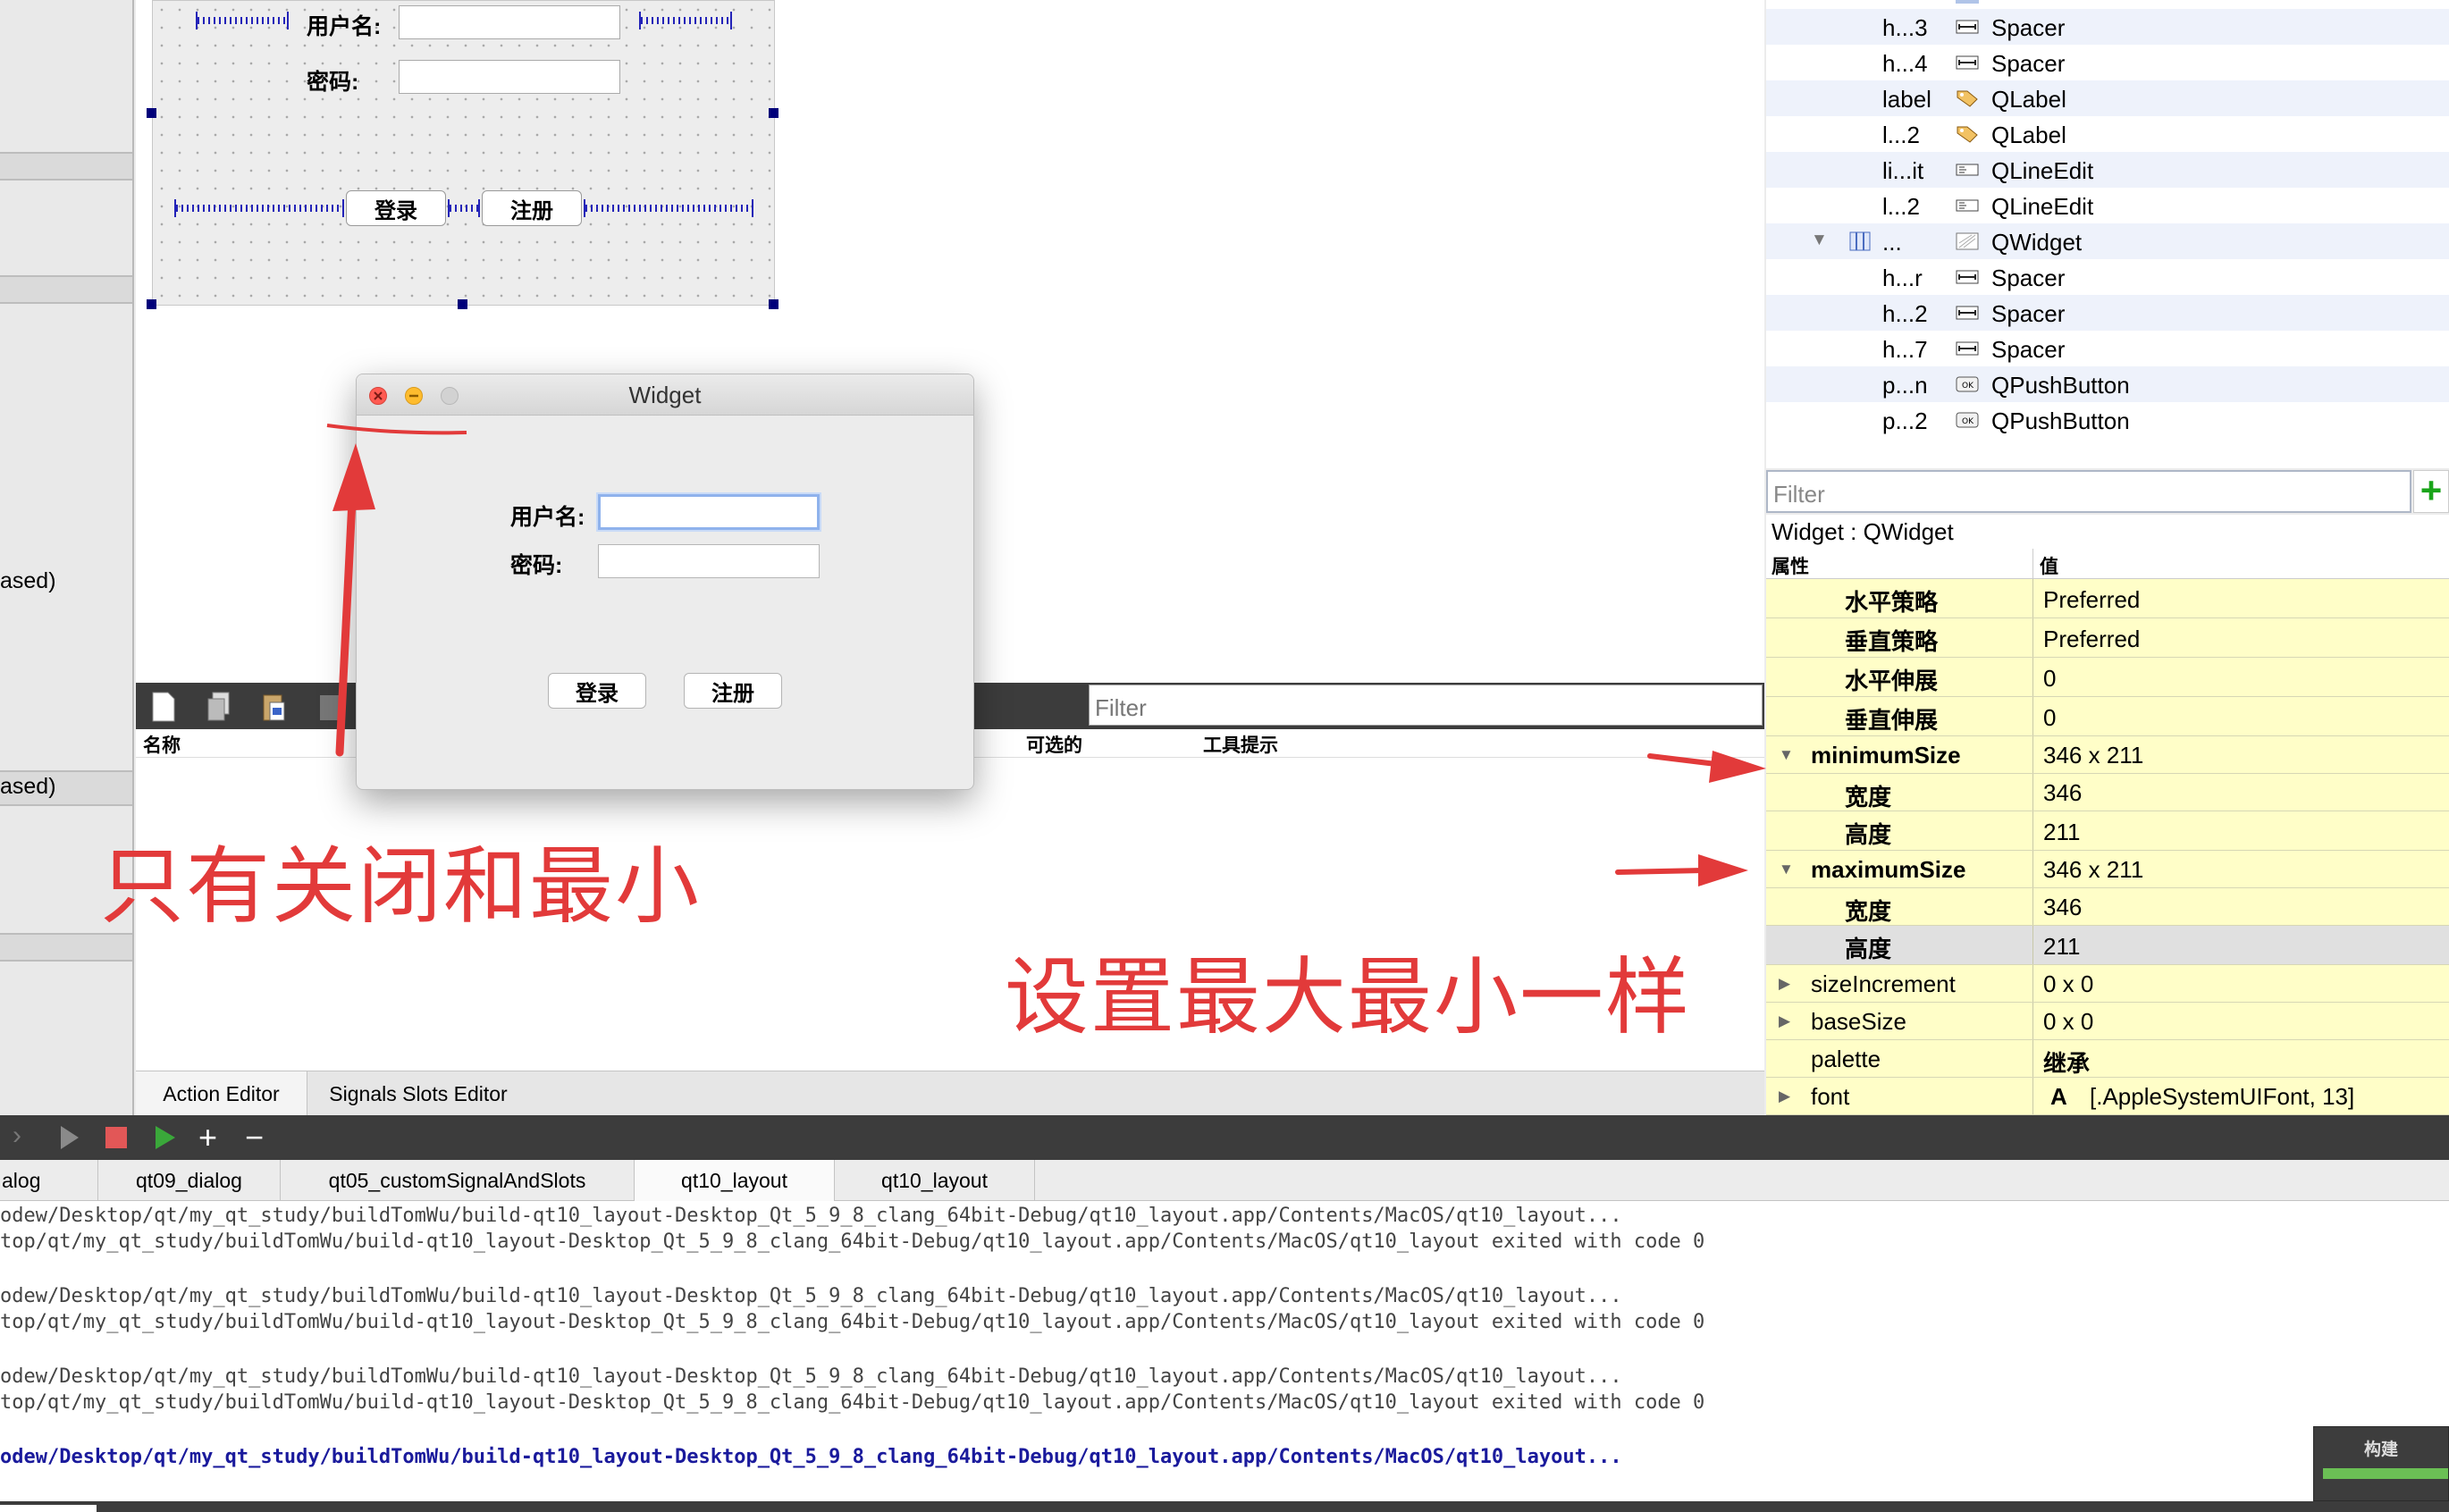 This screenshot has height=1512, width=2449. What do you see at coordinates (396, 429) in the screenshot?
I see `annotation-underline` at bounding box center [396, 429].